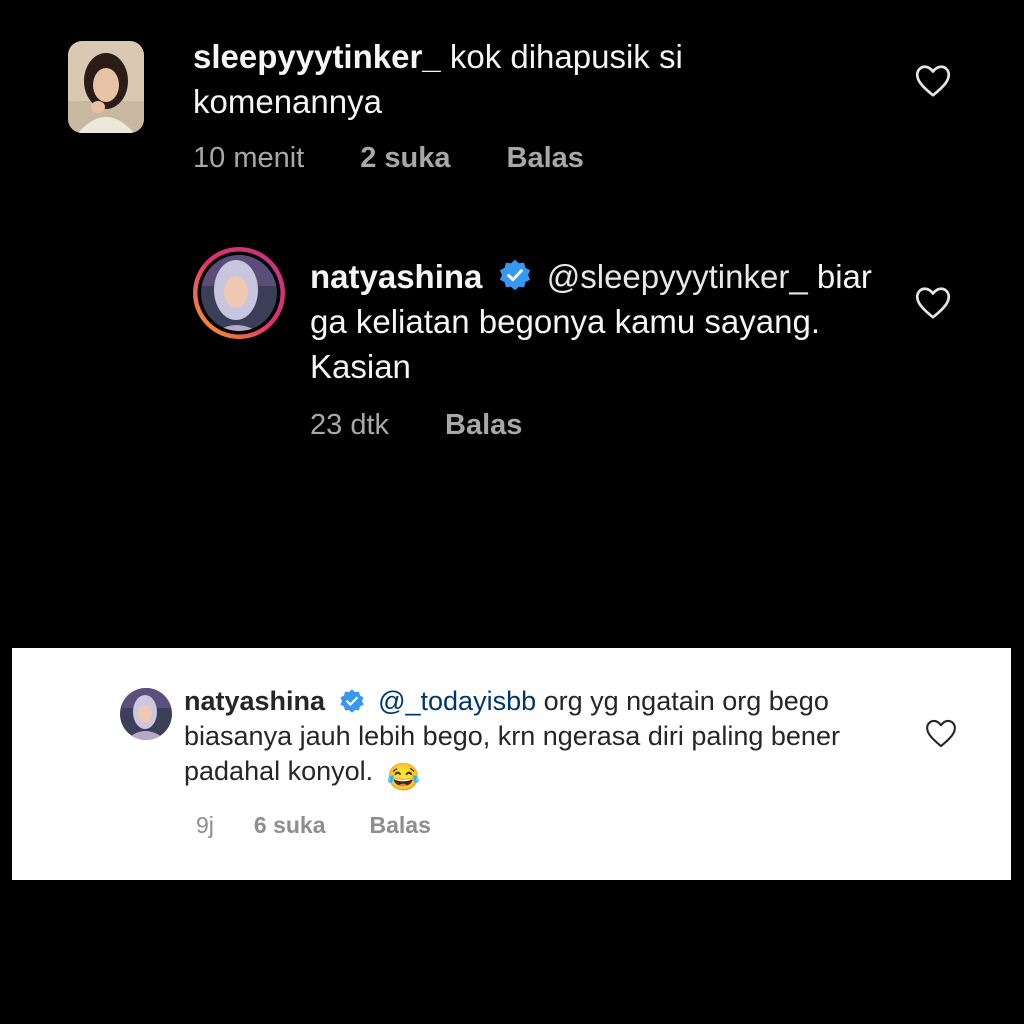  I want to click on comment-username: sleepyyytinker_, so click(317, 56).